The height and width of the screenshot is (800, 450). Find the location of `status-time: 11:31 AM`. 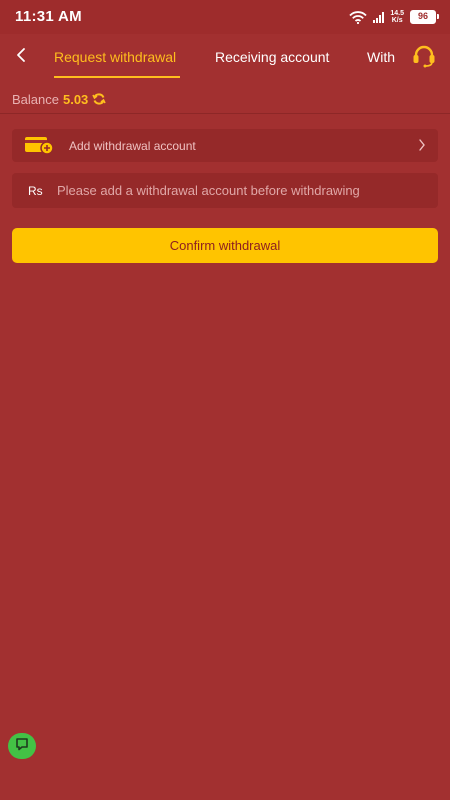

status-time: 11:31 AM is located at coordinates (48, 16).